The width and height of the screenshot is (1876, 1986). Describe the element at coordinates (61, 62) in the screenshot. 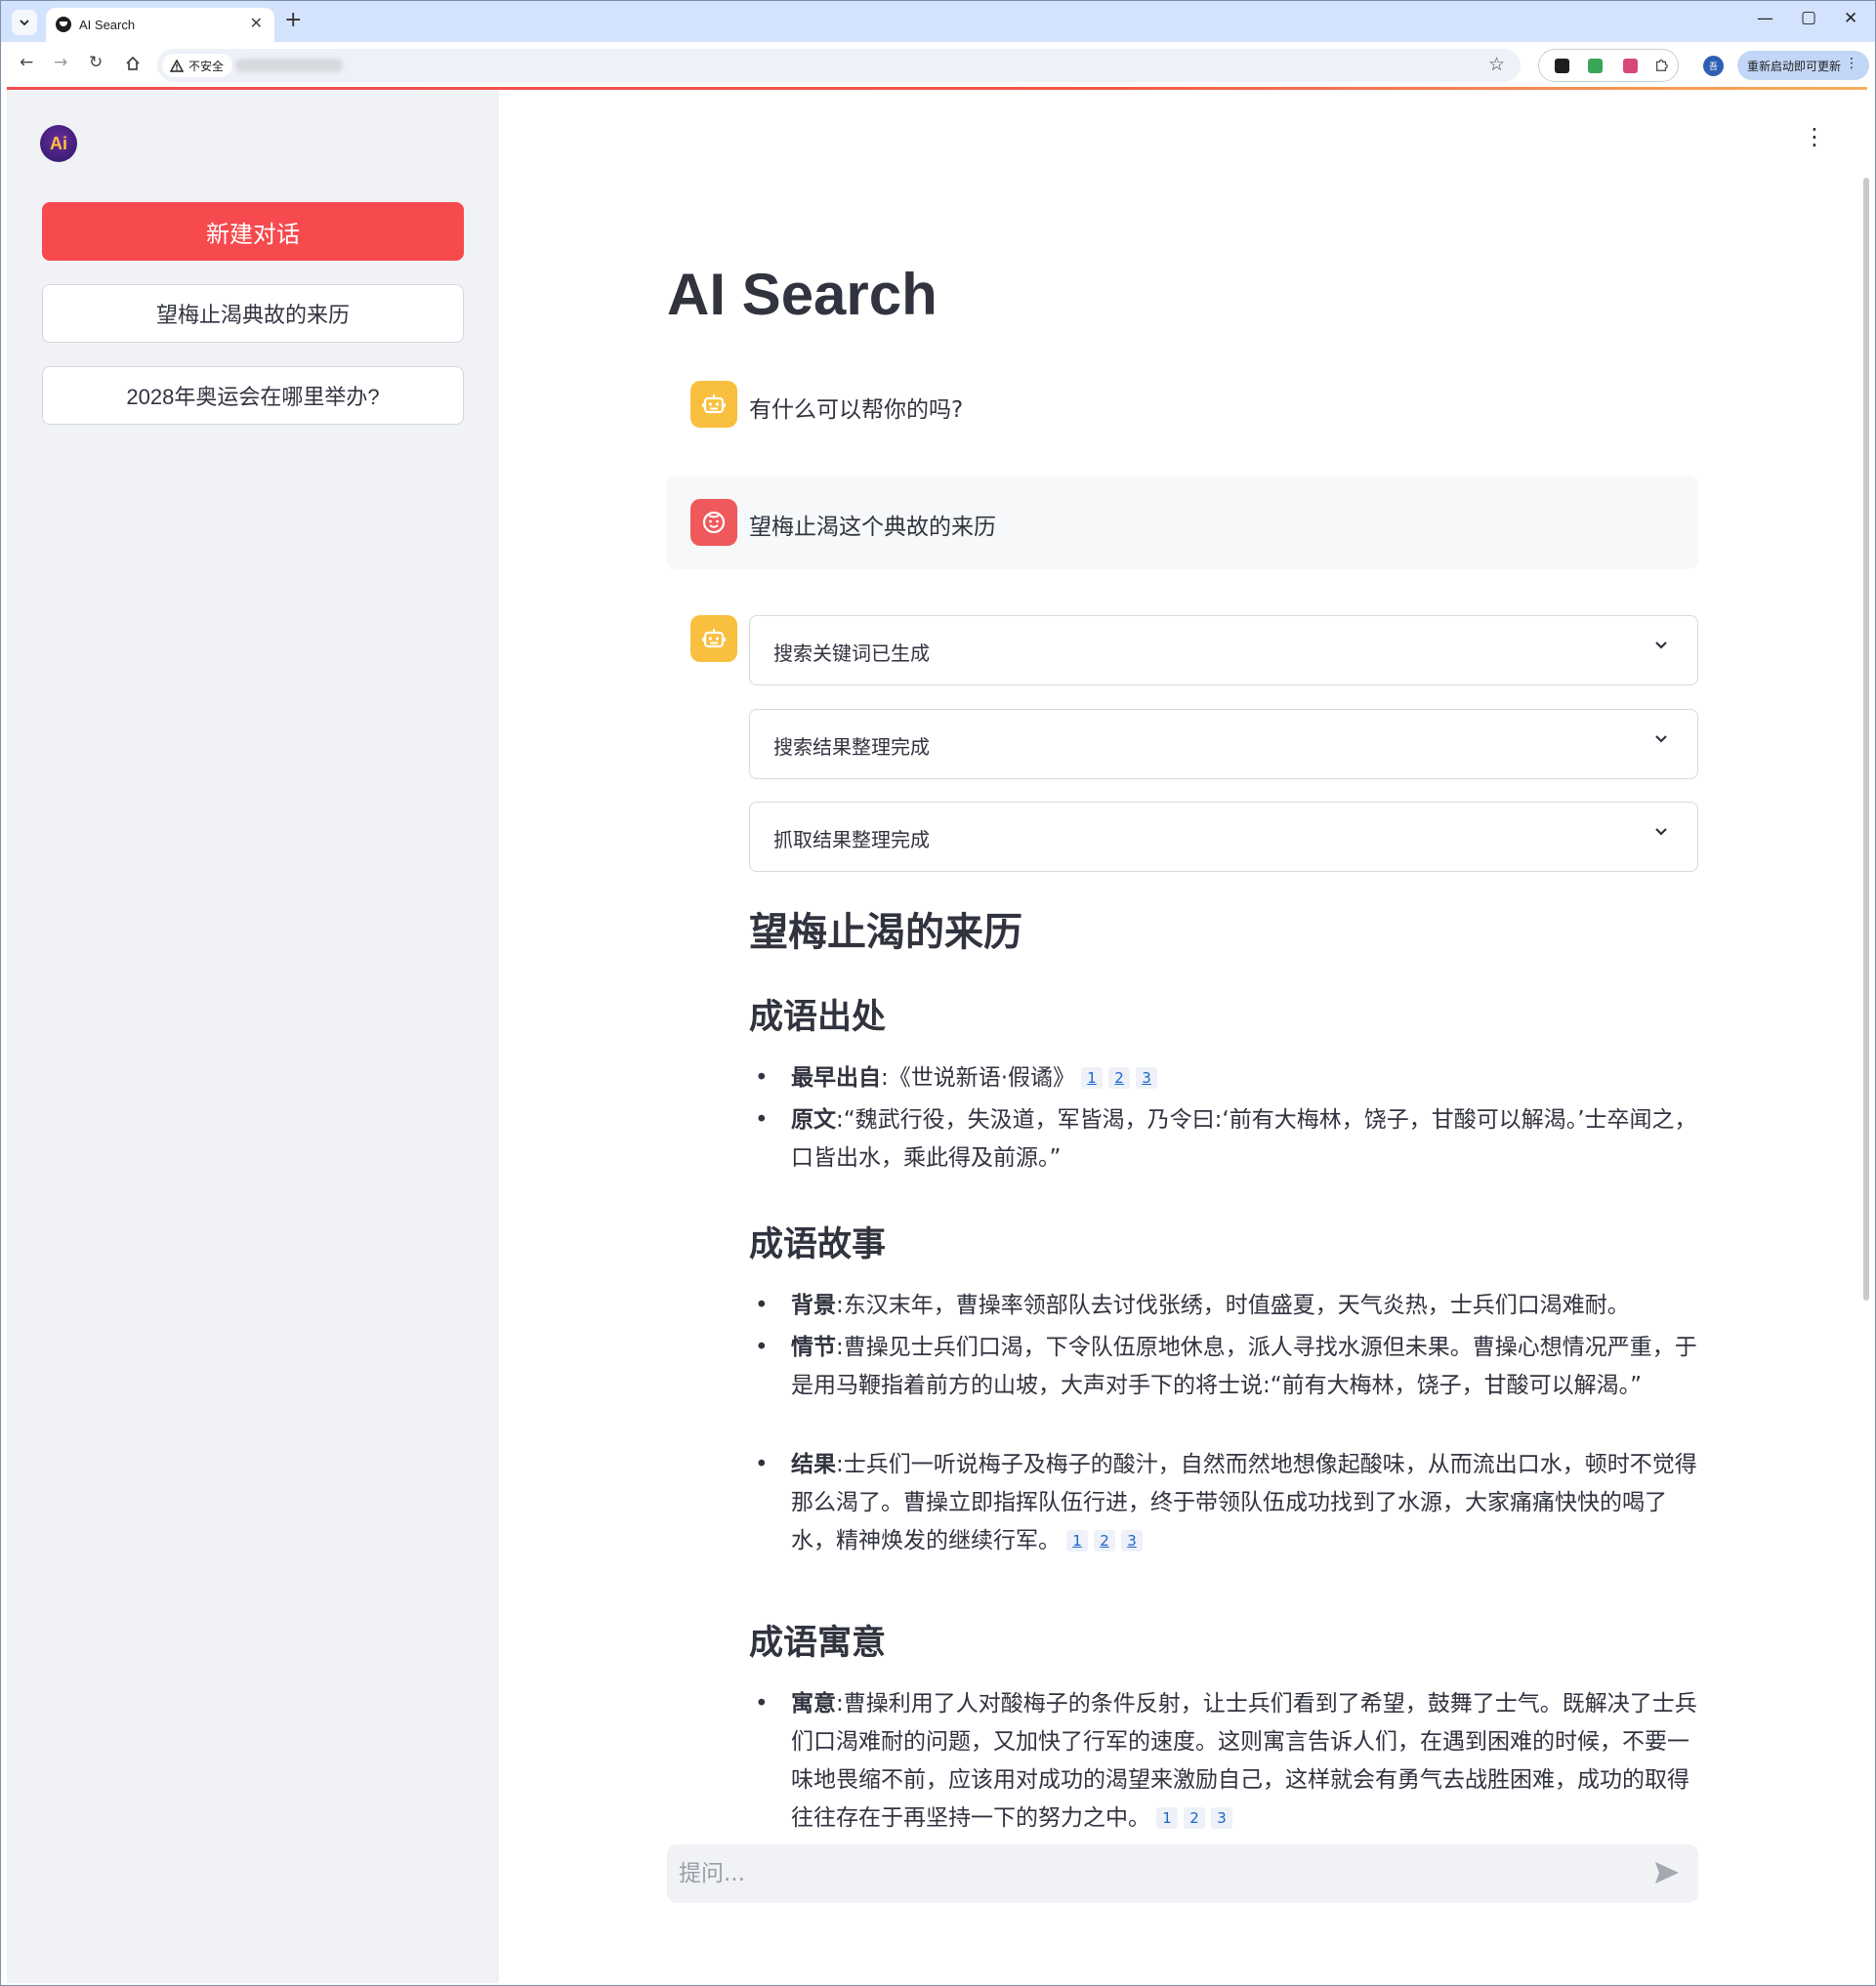

I see `forward-icon: →` at that location.